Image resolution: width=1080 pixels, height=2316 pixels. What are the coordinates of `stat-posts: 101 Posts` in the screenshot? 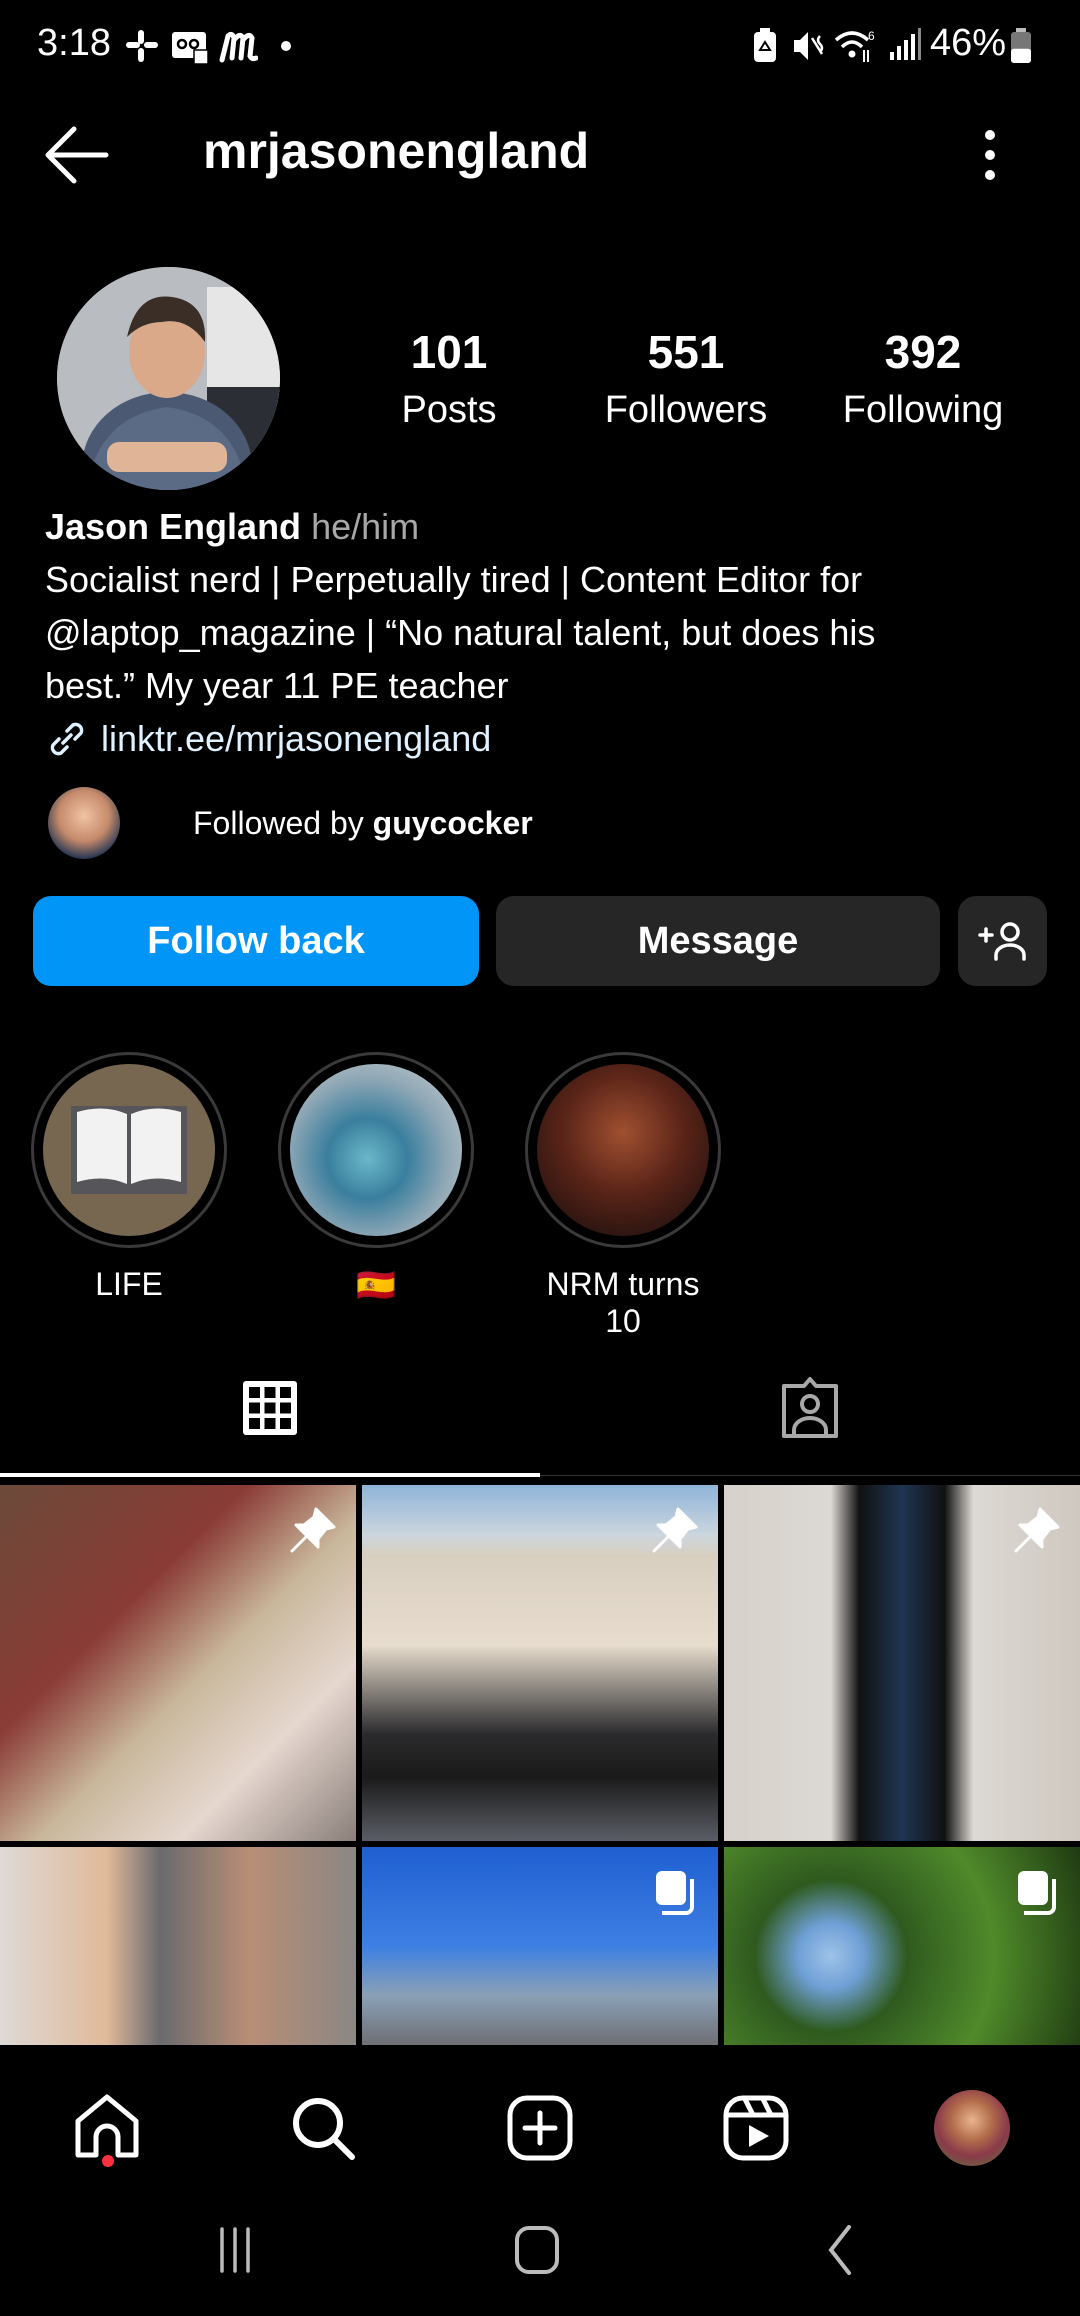 It's located at (449, 378).